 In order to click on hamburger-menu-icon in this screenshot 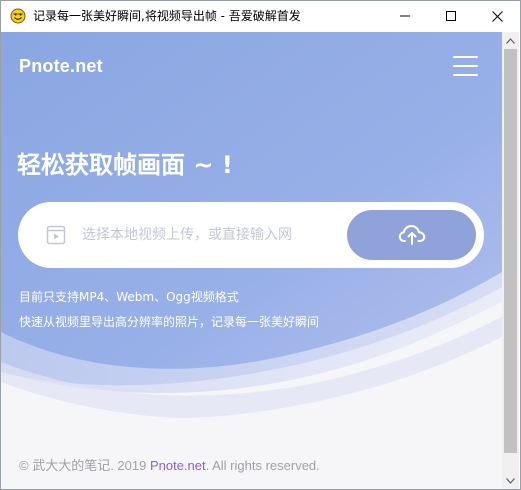, I will do `click(465, 57)`.